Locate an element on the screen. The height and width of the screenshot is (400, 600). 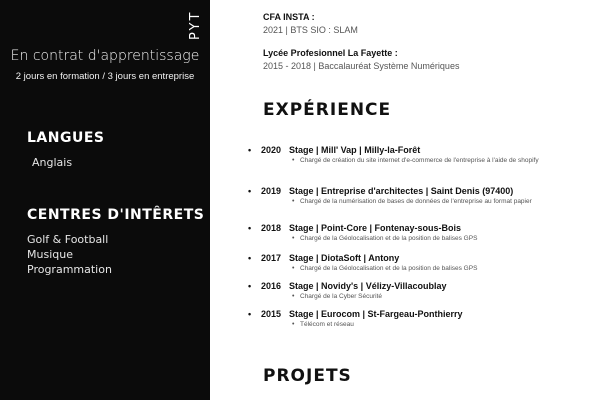
experience-title: Stage | Mill' Vap | Milly-la-Forêt is located at coordinates (355, 150).